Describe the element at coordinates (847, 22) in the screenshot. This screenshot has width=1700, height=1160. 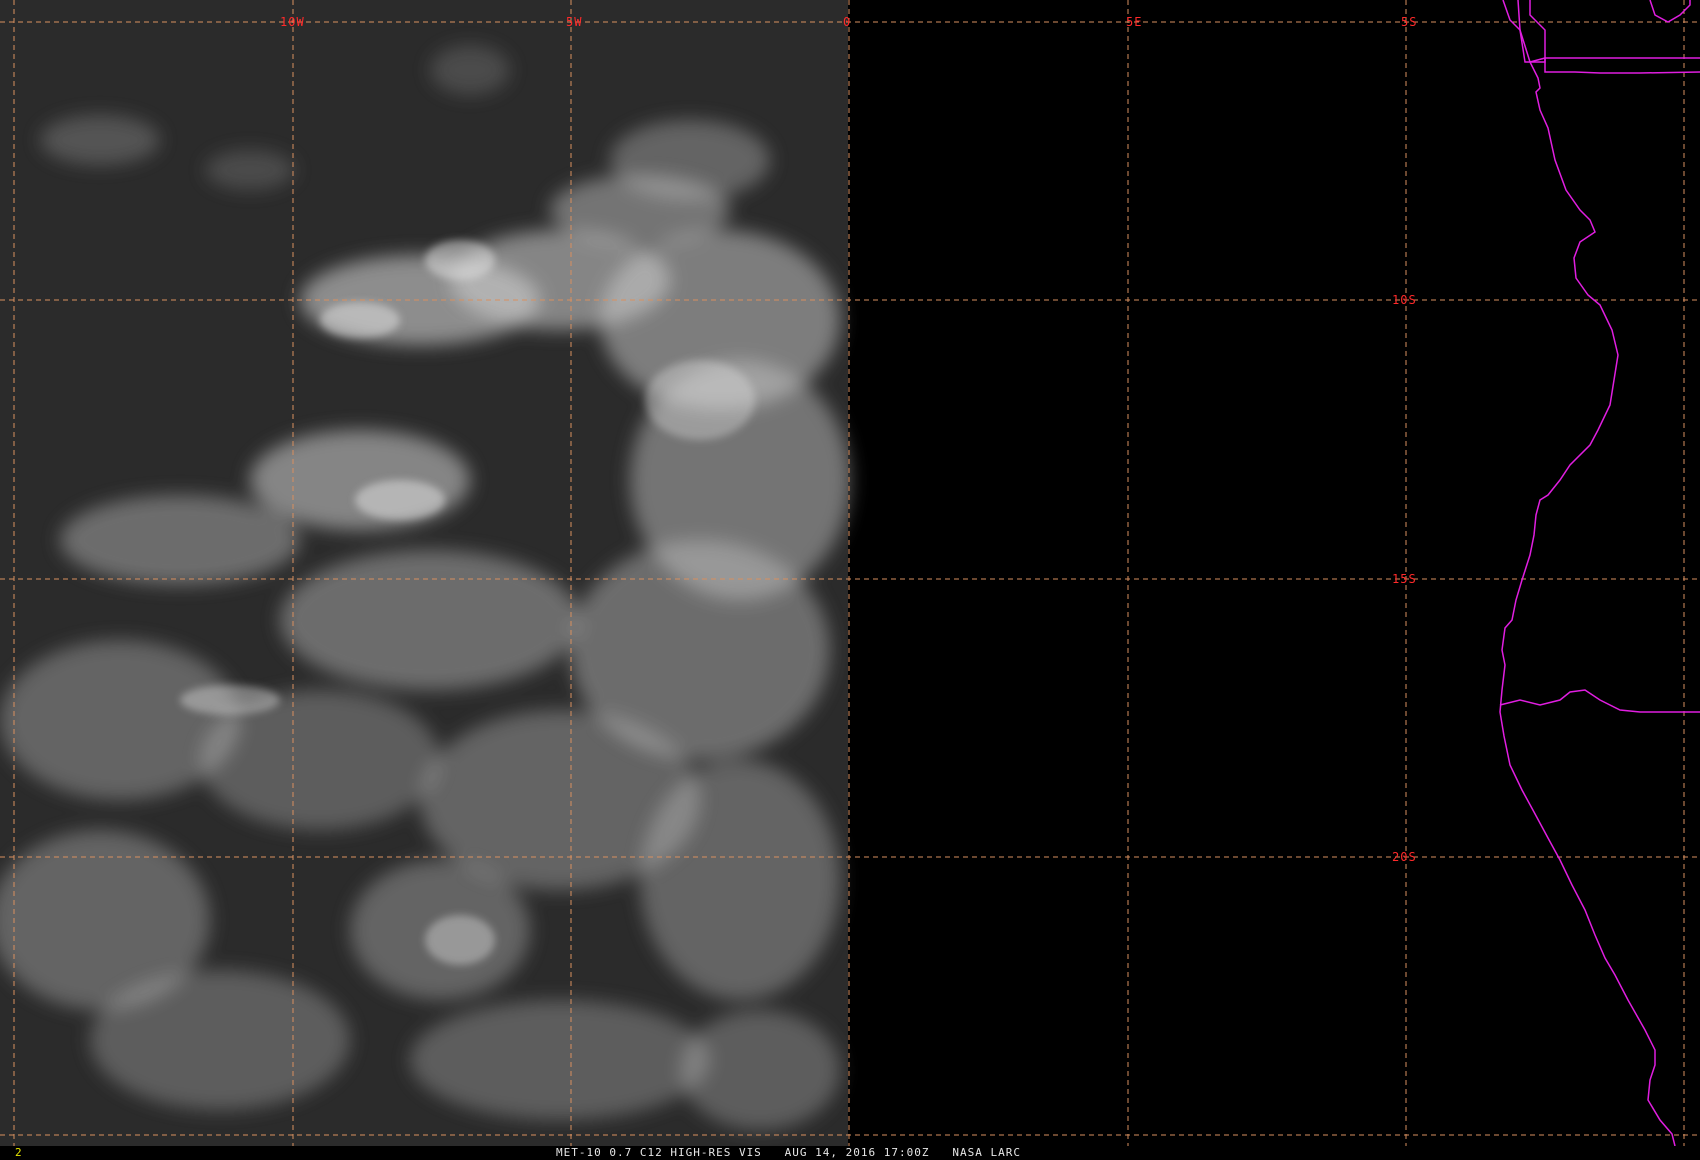
I see `lon-label-0: 0` at that location.